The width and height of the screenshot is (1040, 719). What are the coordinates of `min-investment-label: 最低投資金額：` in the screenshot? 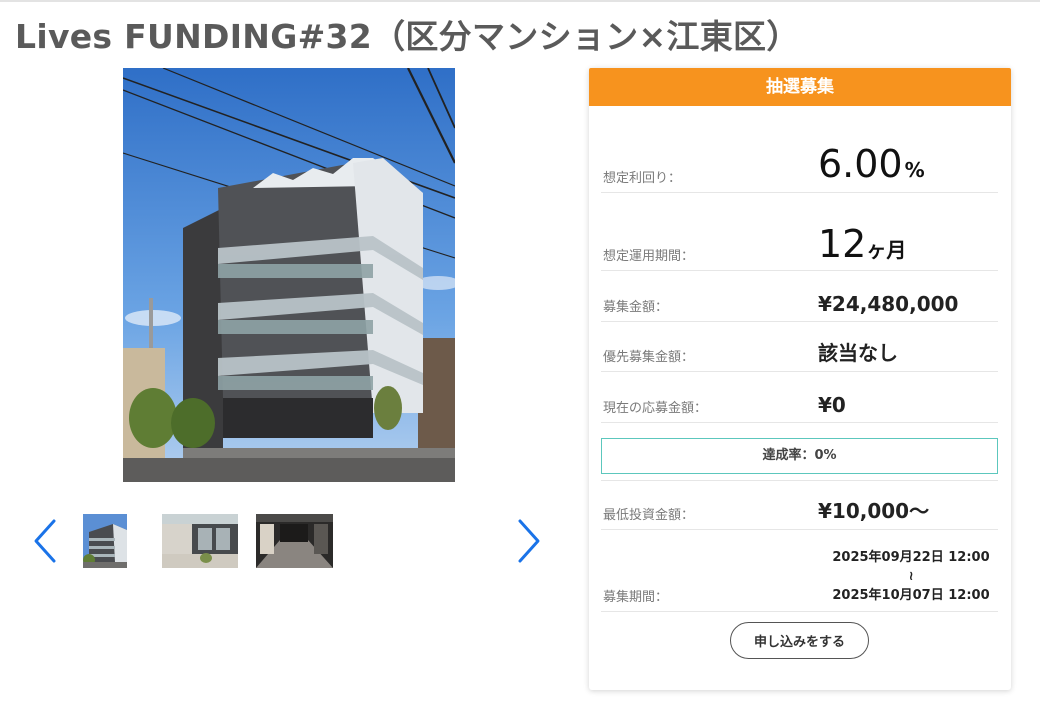 It's located at (649, 515).